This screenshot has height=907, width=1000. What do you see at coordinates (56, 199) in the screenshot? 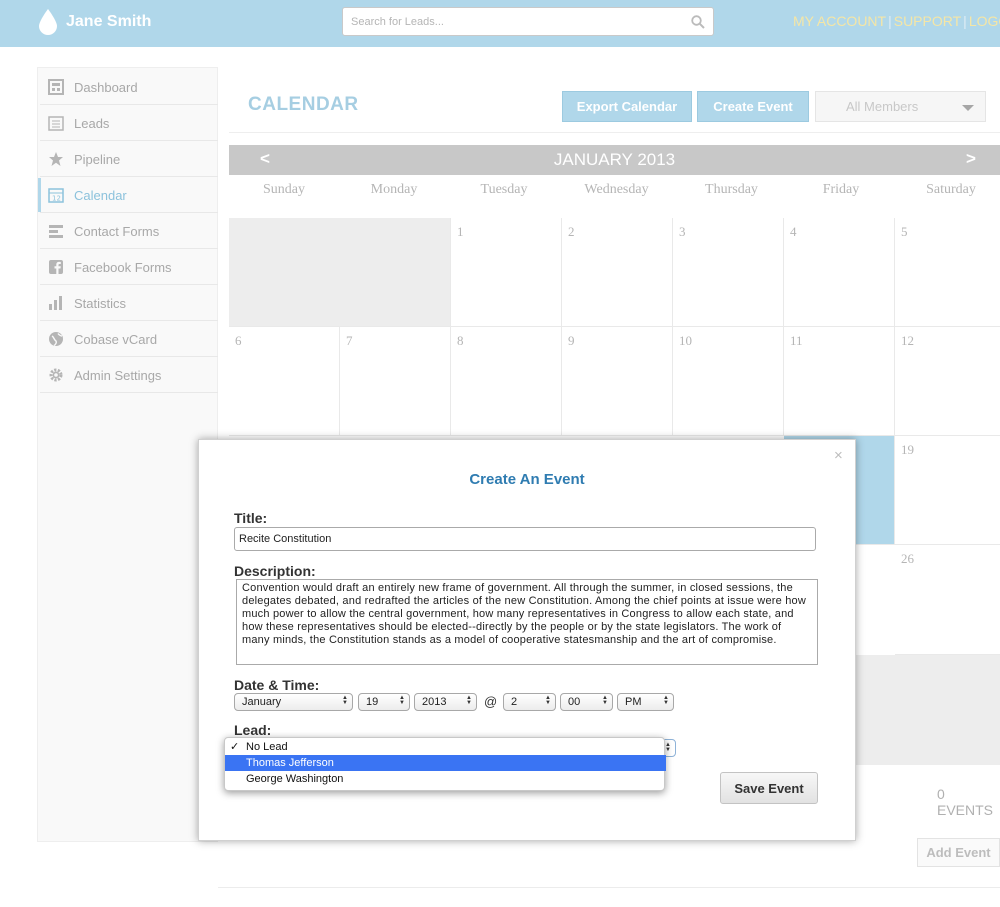
I see `svg-text: 12` at bounding box center [56, 199].